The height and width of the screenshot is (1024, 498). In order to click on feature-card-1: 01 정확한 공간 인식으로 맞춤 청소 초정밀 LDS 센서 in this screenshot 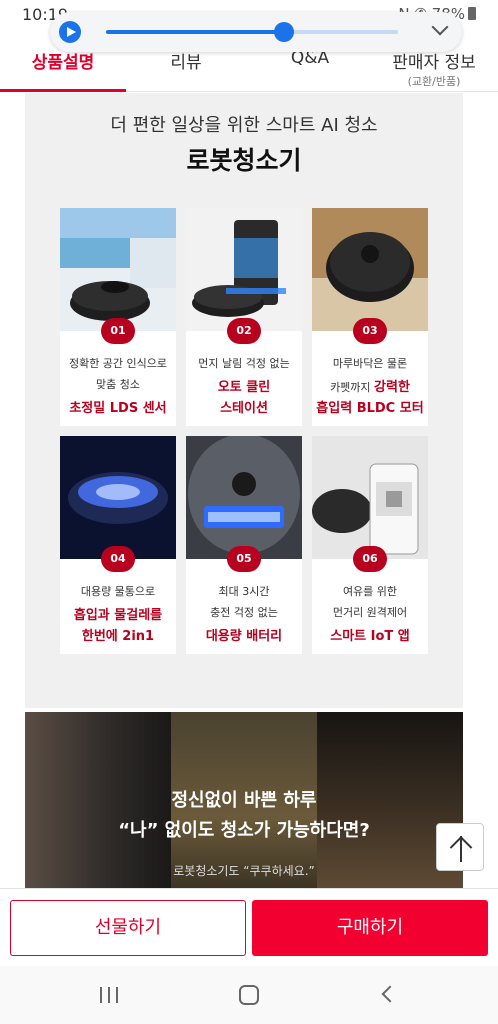, I will do `click(118, 317)`.